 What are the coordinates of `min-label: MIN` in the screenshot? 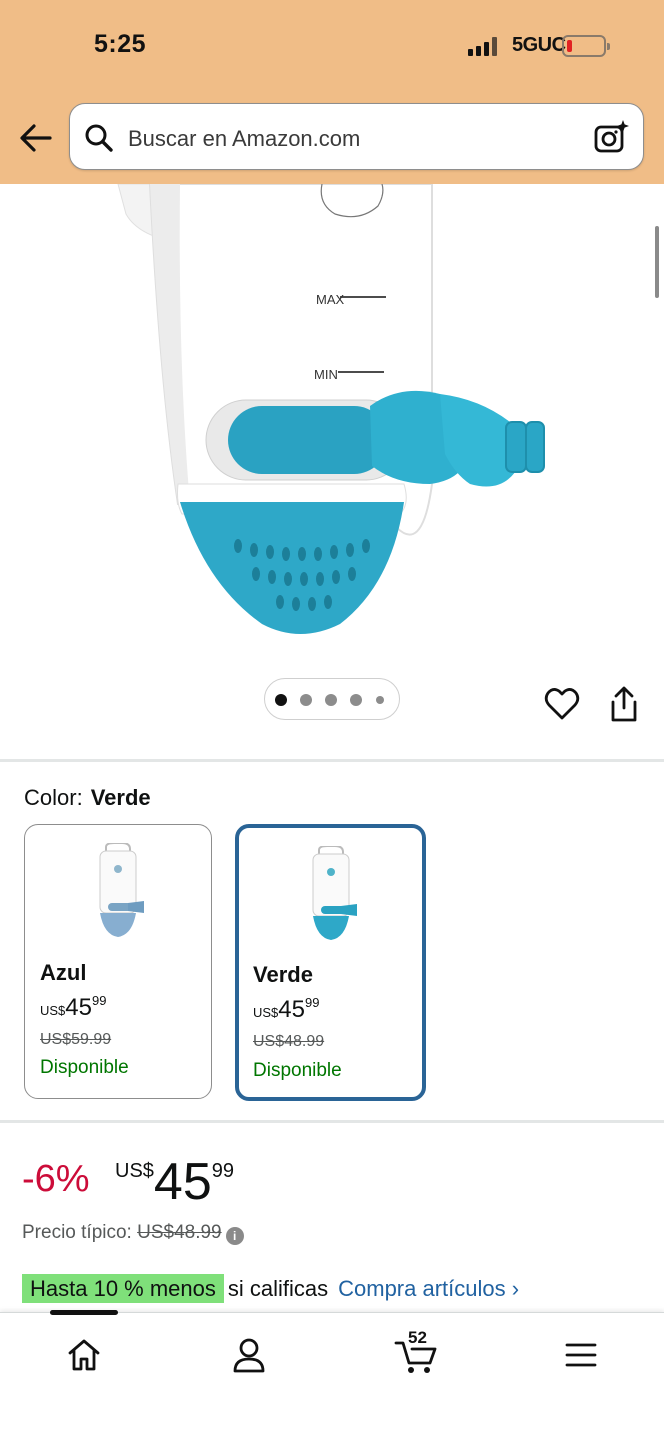 It's located at (326, 374).